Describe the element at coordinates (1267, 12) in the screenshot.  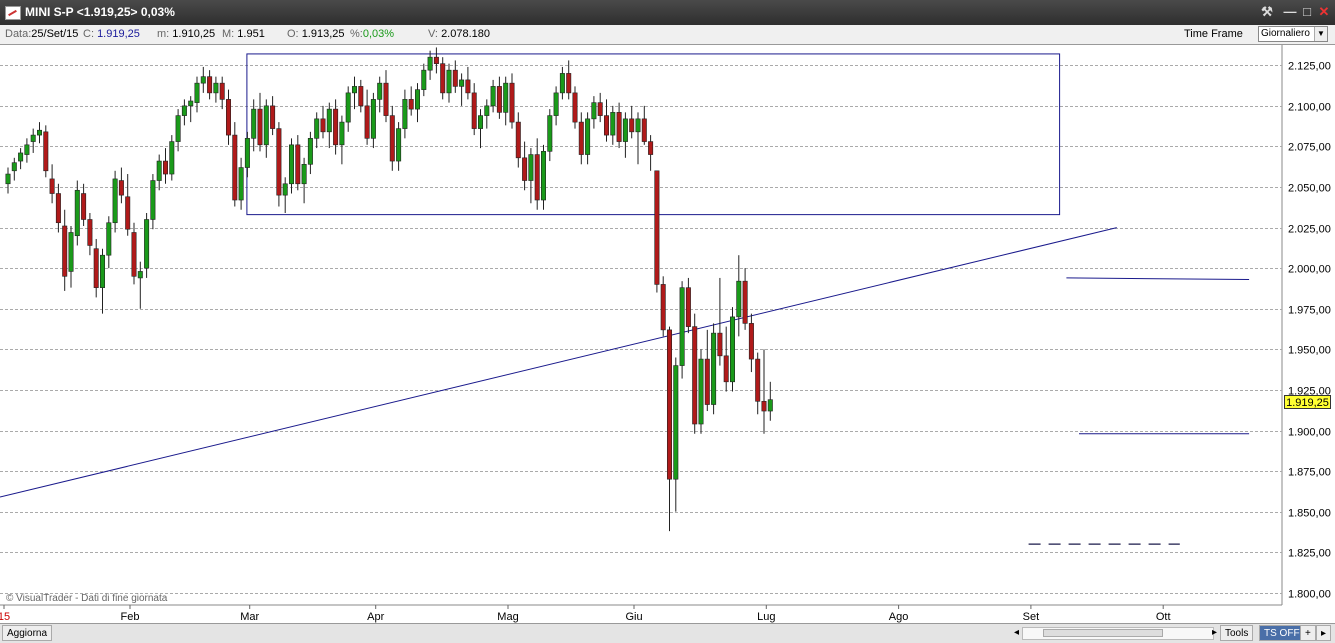
I see `tool-icon: ⚒` at that location.